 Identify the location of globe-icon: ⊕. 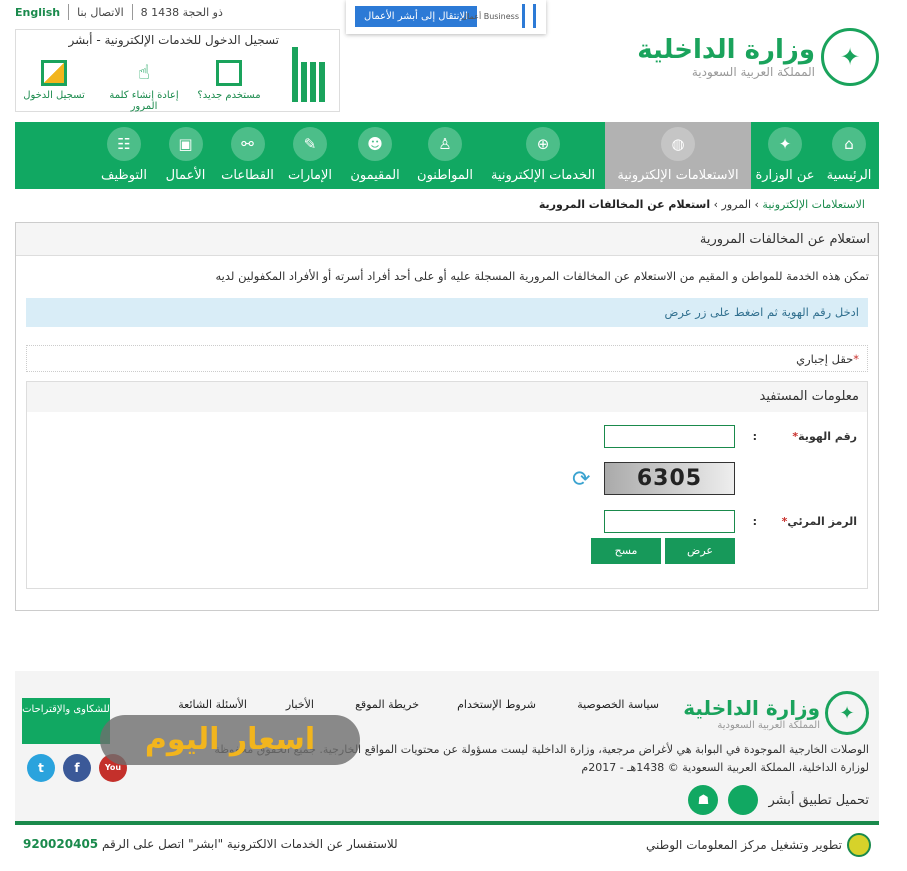
(543, 144).